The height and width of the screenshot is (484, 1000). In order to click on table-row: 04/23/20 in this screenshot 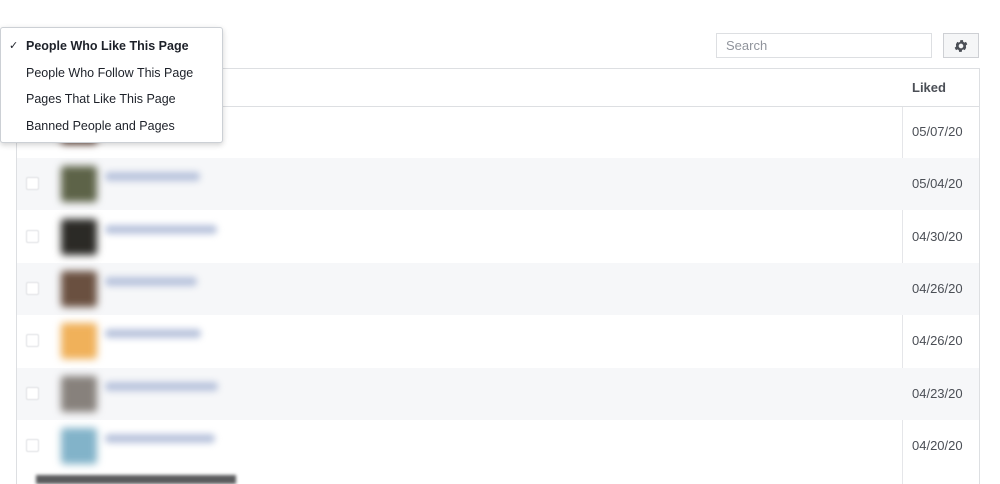, I will do `click(498, 393)`.